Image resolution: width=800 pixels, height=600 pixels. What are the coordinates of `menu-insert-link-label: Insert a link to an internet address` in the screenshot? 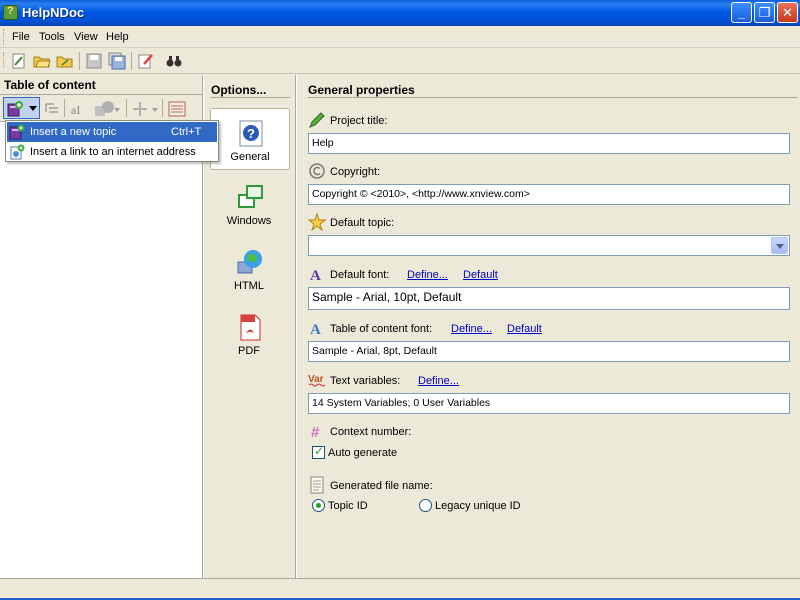 It's located at (113, 152).